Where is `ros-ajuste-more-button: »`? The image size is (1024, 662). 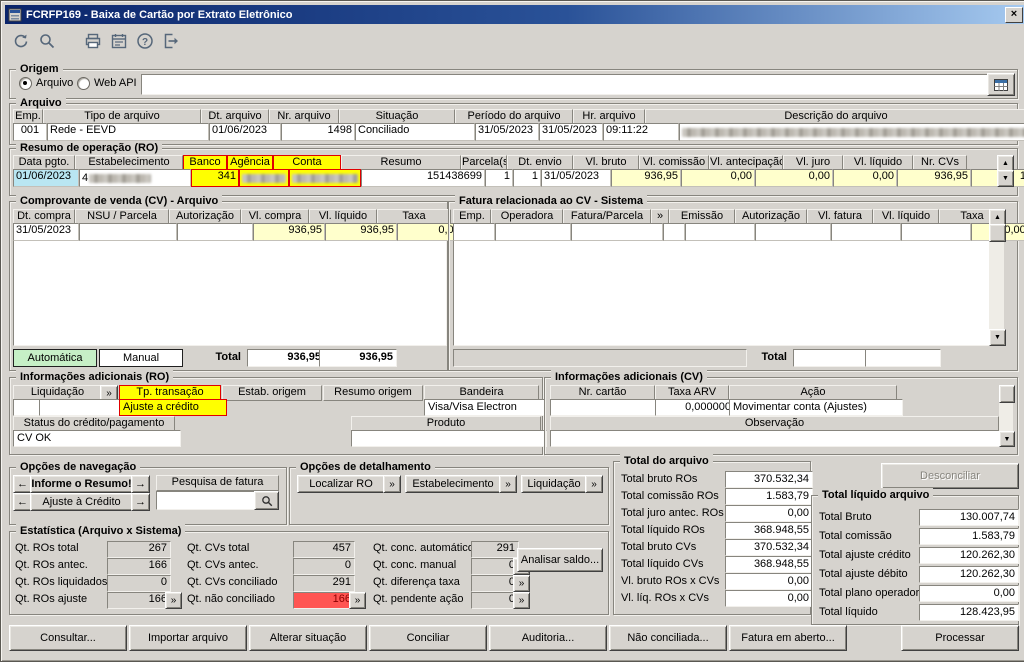 ros-ajuste-more-button: » is located at coordinates (173, 600).